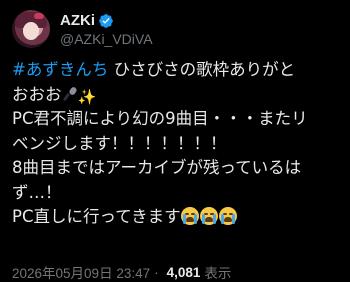 The height and width of the screenshot is (282, 350). What do you see at coordinates (119, 143) in the screenshot?
I see `text-line-4: ベンジします！！！！！！！` at bounding box center [119, 143].